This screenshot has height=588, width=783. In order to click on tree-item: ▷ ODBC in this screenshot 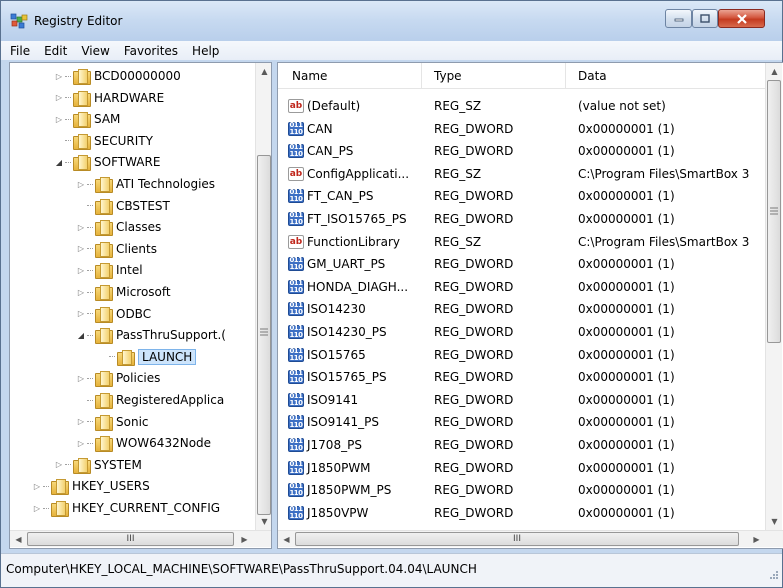, I will do `click(113, 314)`.